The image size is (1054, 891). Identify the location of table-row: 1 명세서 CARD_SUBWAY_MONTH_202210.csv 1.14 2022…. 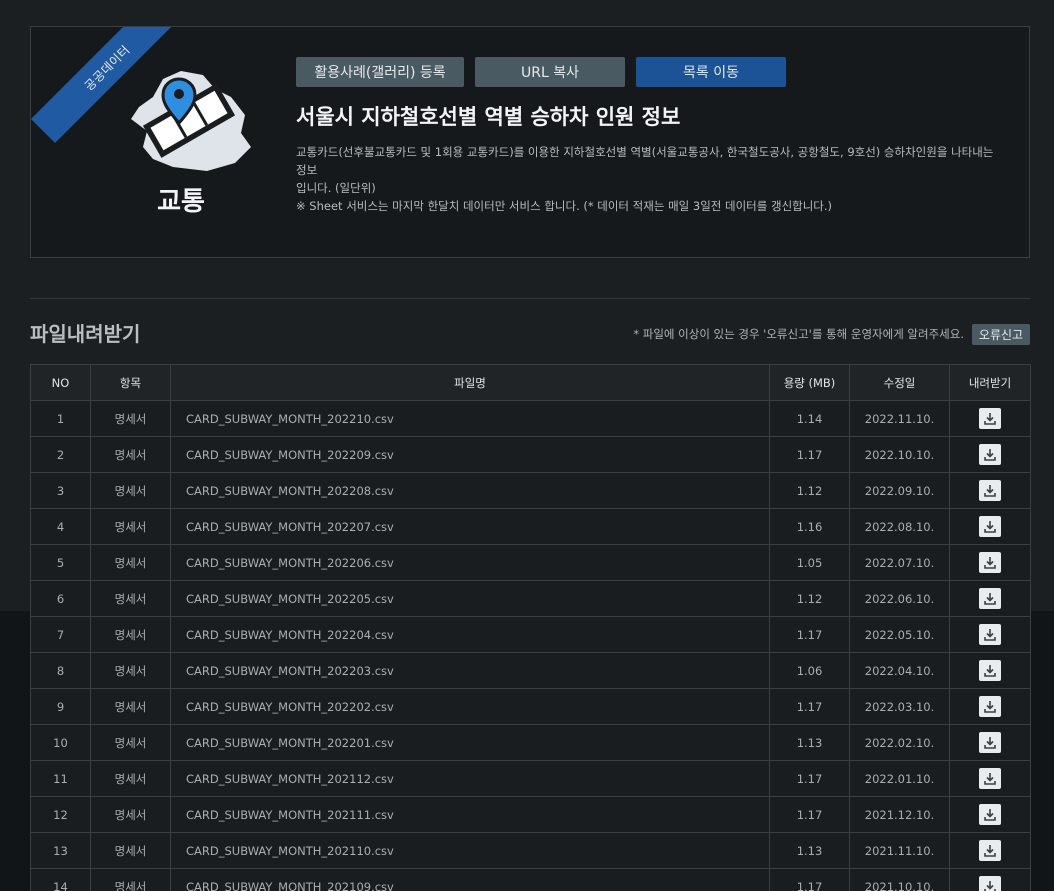
(530, 418).